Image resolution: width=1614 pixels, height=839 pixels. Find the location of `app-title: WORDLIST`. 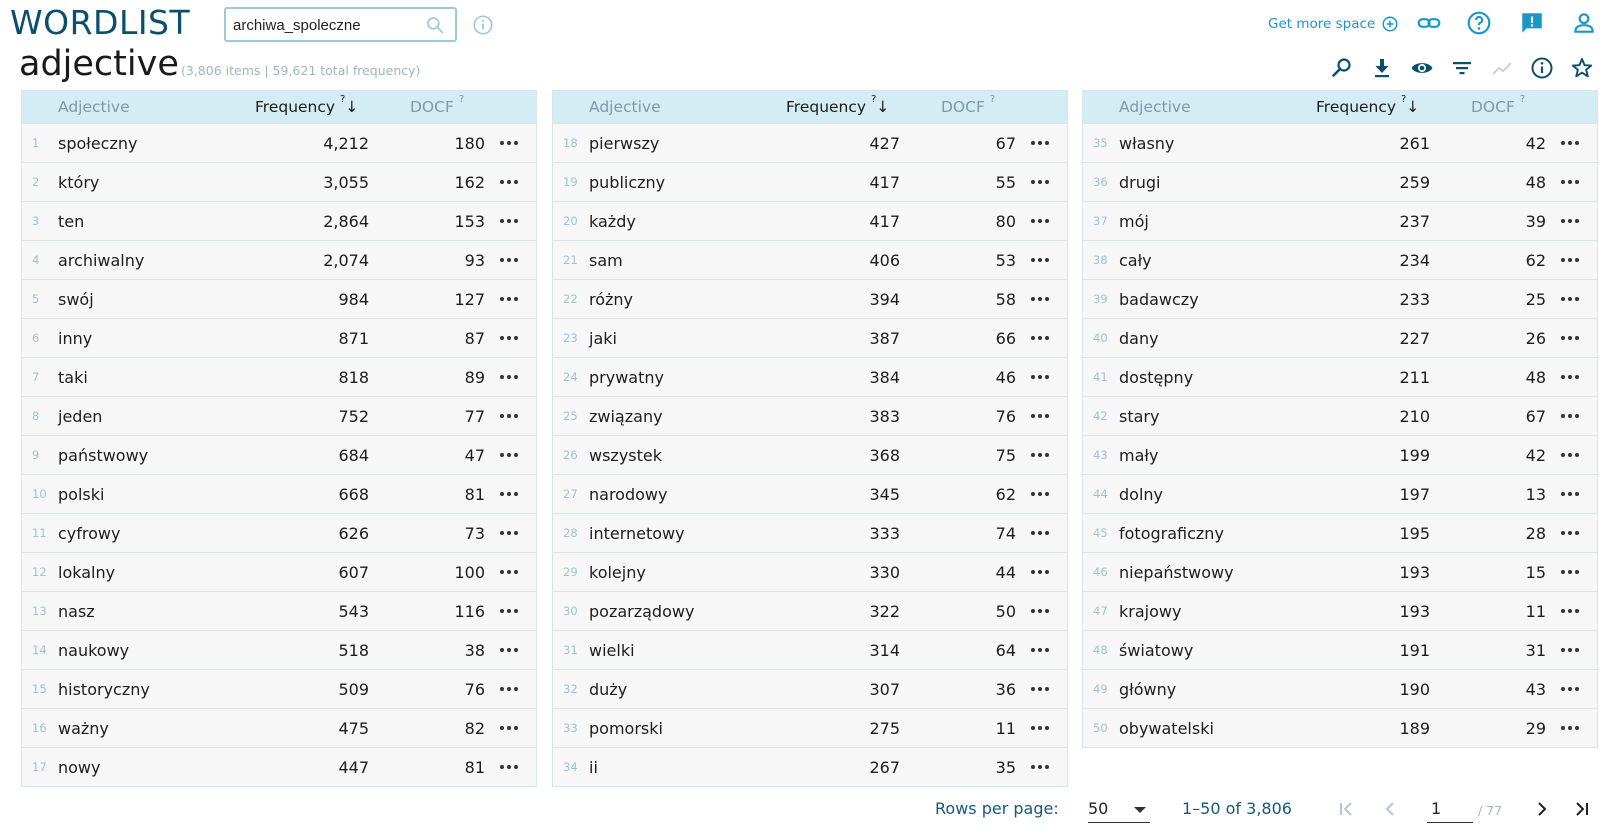

app-title: WORDLIST is located at coordinates (100, 22).